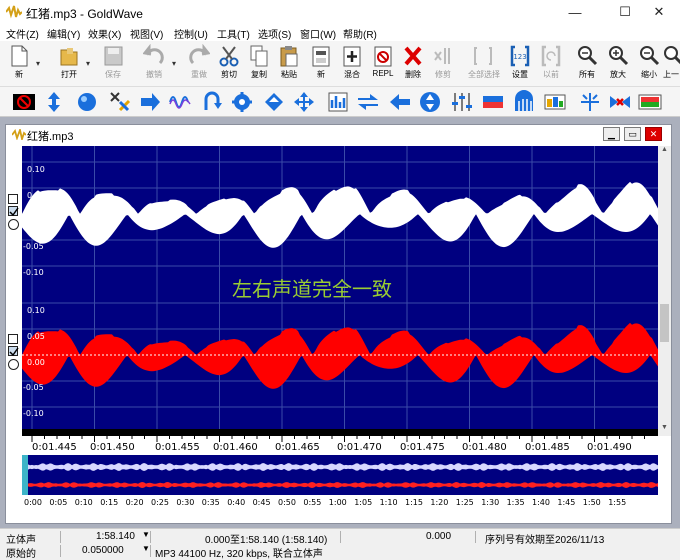  What do you see at coordinates (229, 64) in the screenshot?
I see `cut-button: 剪切` at bounding box center [229, 64].